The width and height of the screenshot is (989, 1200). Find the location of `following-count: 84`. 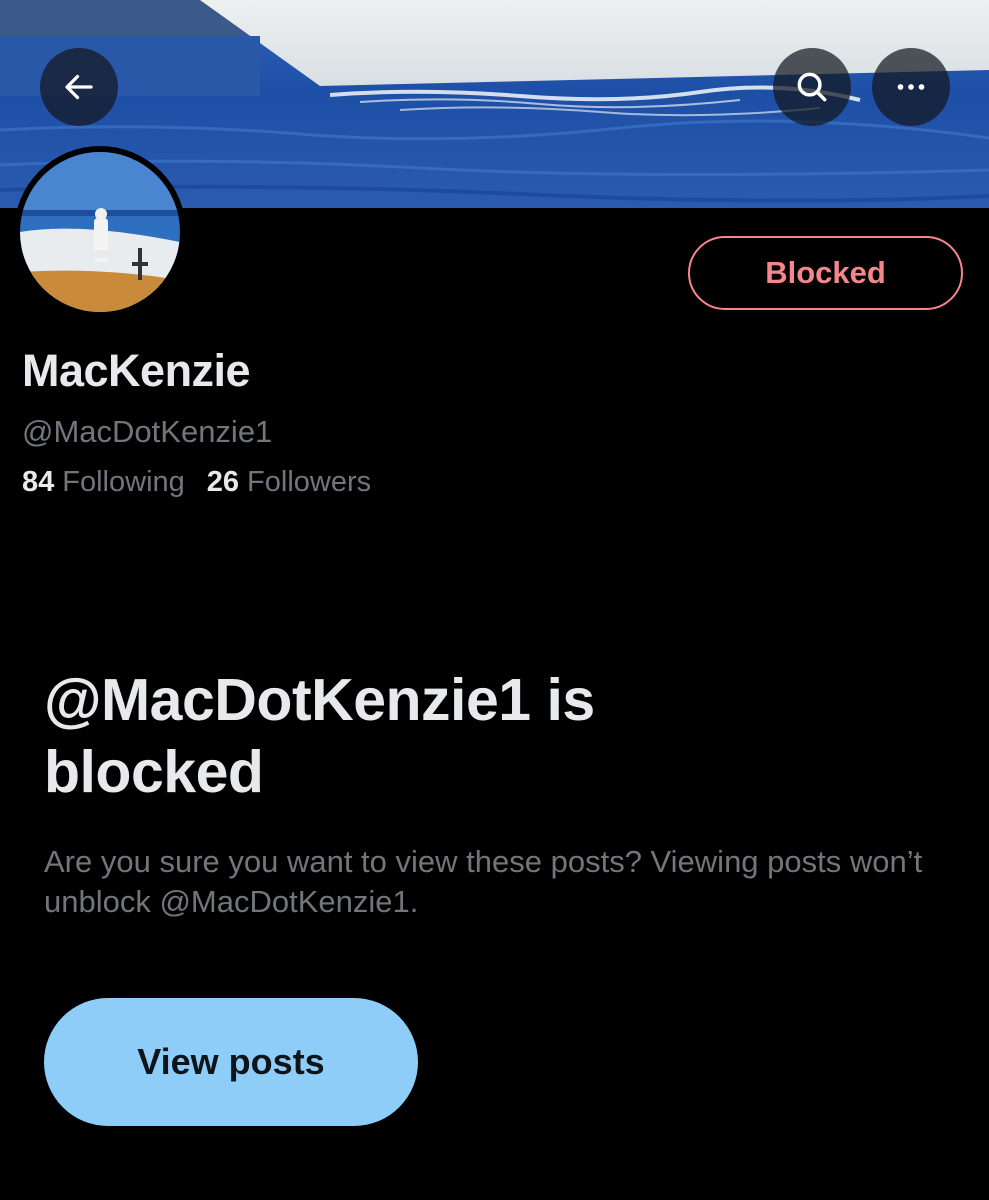

following-count: 84 is located at coordinates (38, 482).